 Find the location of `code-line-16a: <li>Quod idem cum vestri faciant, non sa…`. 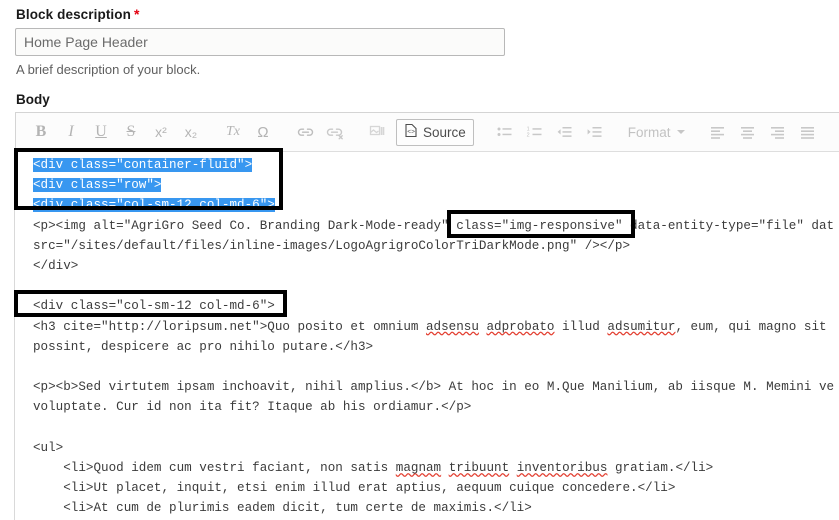

code-line-16a: <li>Quod idem cum vestri faciant, non sa… is located at coordinates (214, 468).